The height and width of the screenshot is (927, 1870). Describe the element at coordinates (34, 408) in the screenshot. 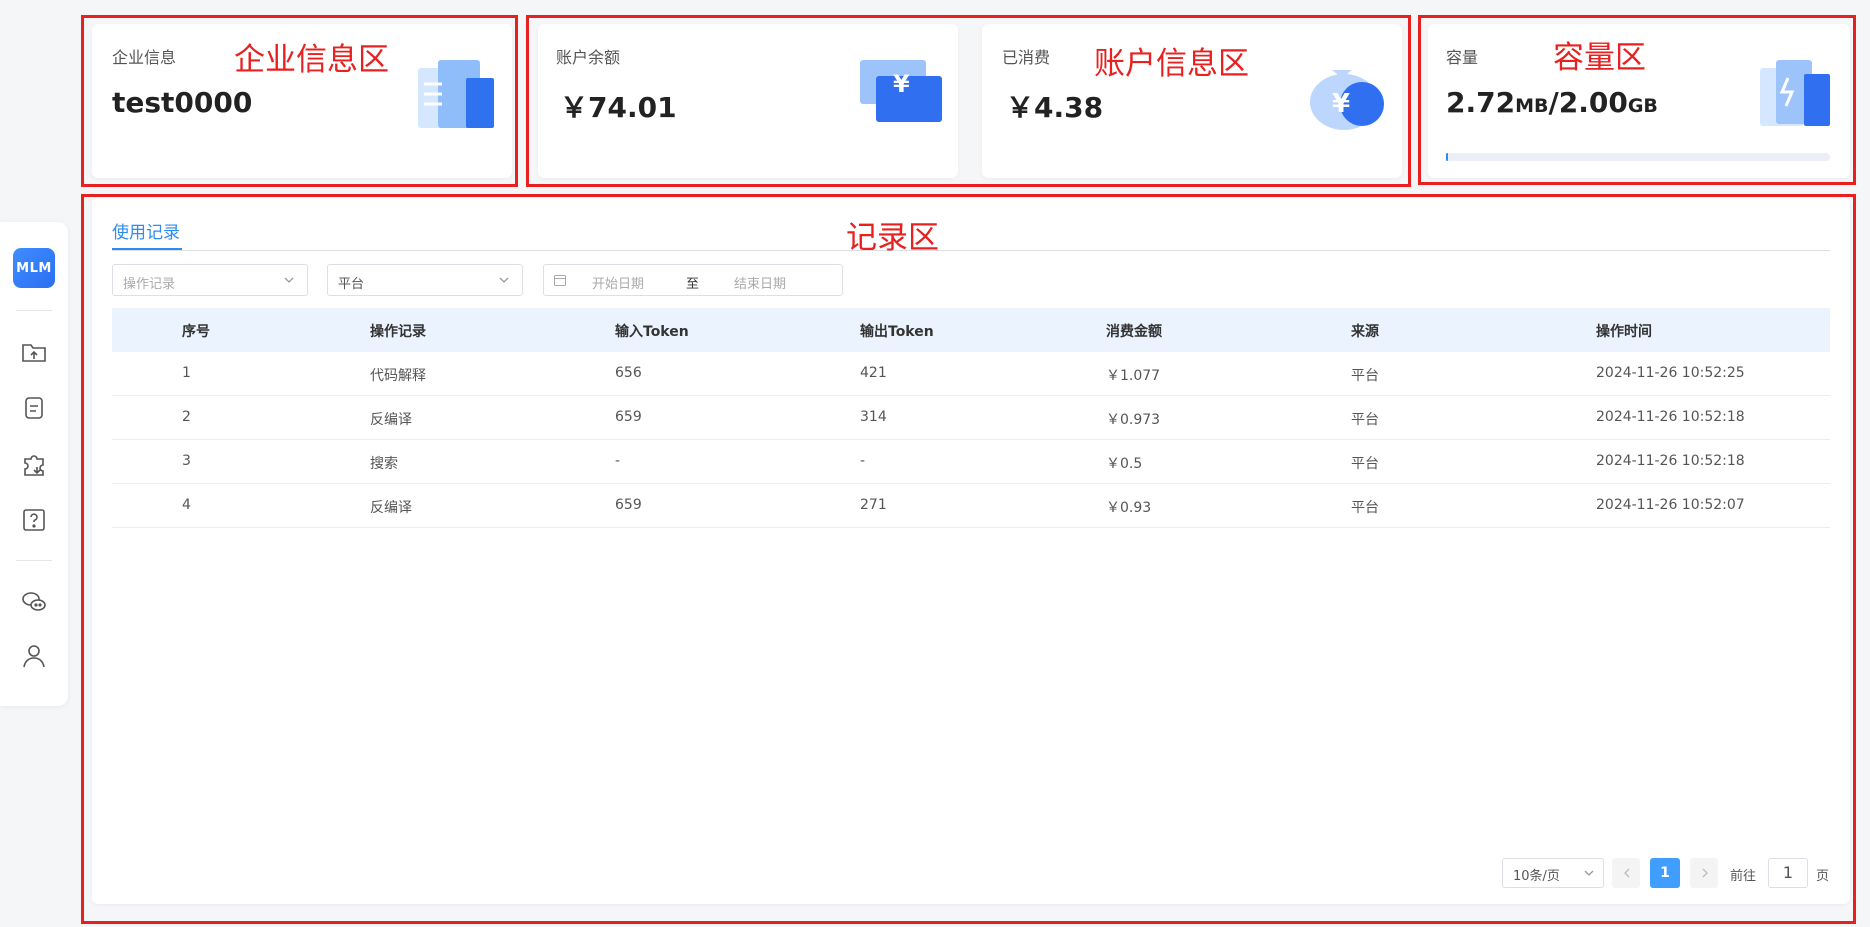

I see `document-icon` at that location.